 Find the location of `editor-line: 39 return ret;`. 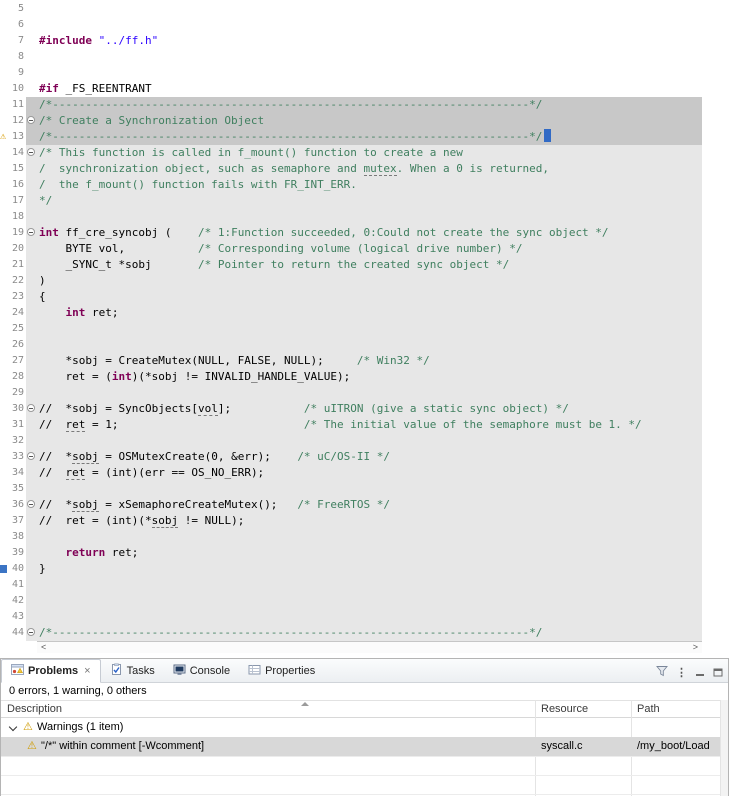

editor-line: 39 return ret; is located at coordinates (364, 553).